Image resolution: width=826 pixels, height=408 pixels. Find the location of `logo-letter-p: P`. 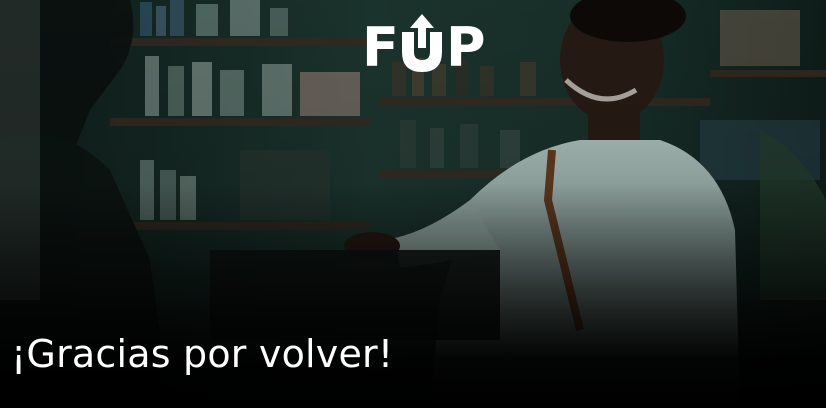

logo-letter-p: P is located at coordinates (466, 44).